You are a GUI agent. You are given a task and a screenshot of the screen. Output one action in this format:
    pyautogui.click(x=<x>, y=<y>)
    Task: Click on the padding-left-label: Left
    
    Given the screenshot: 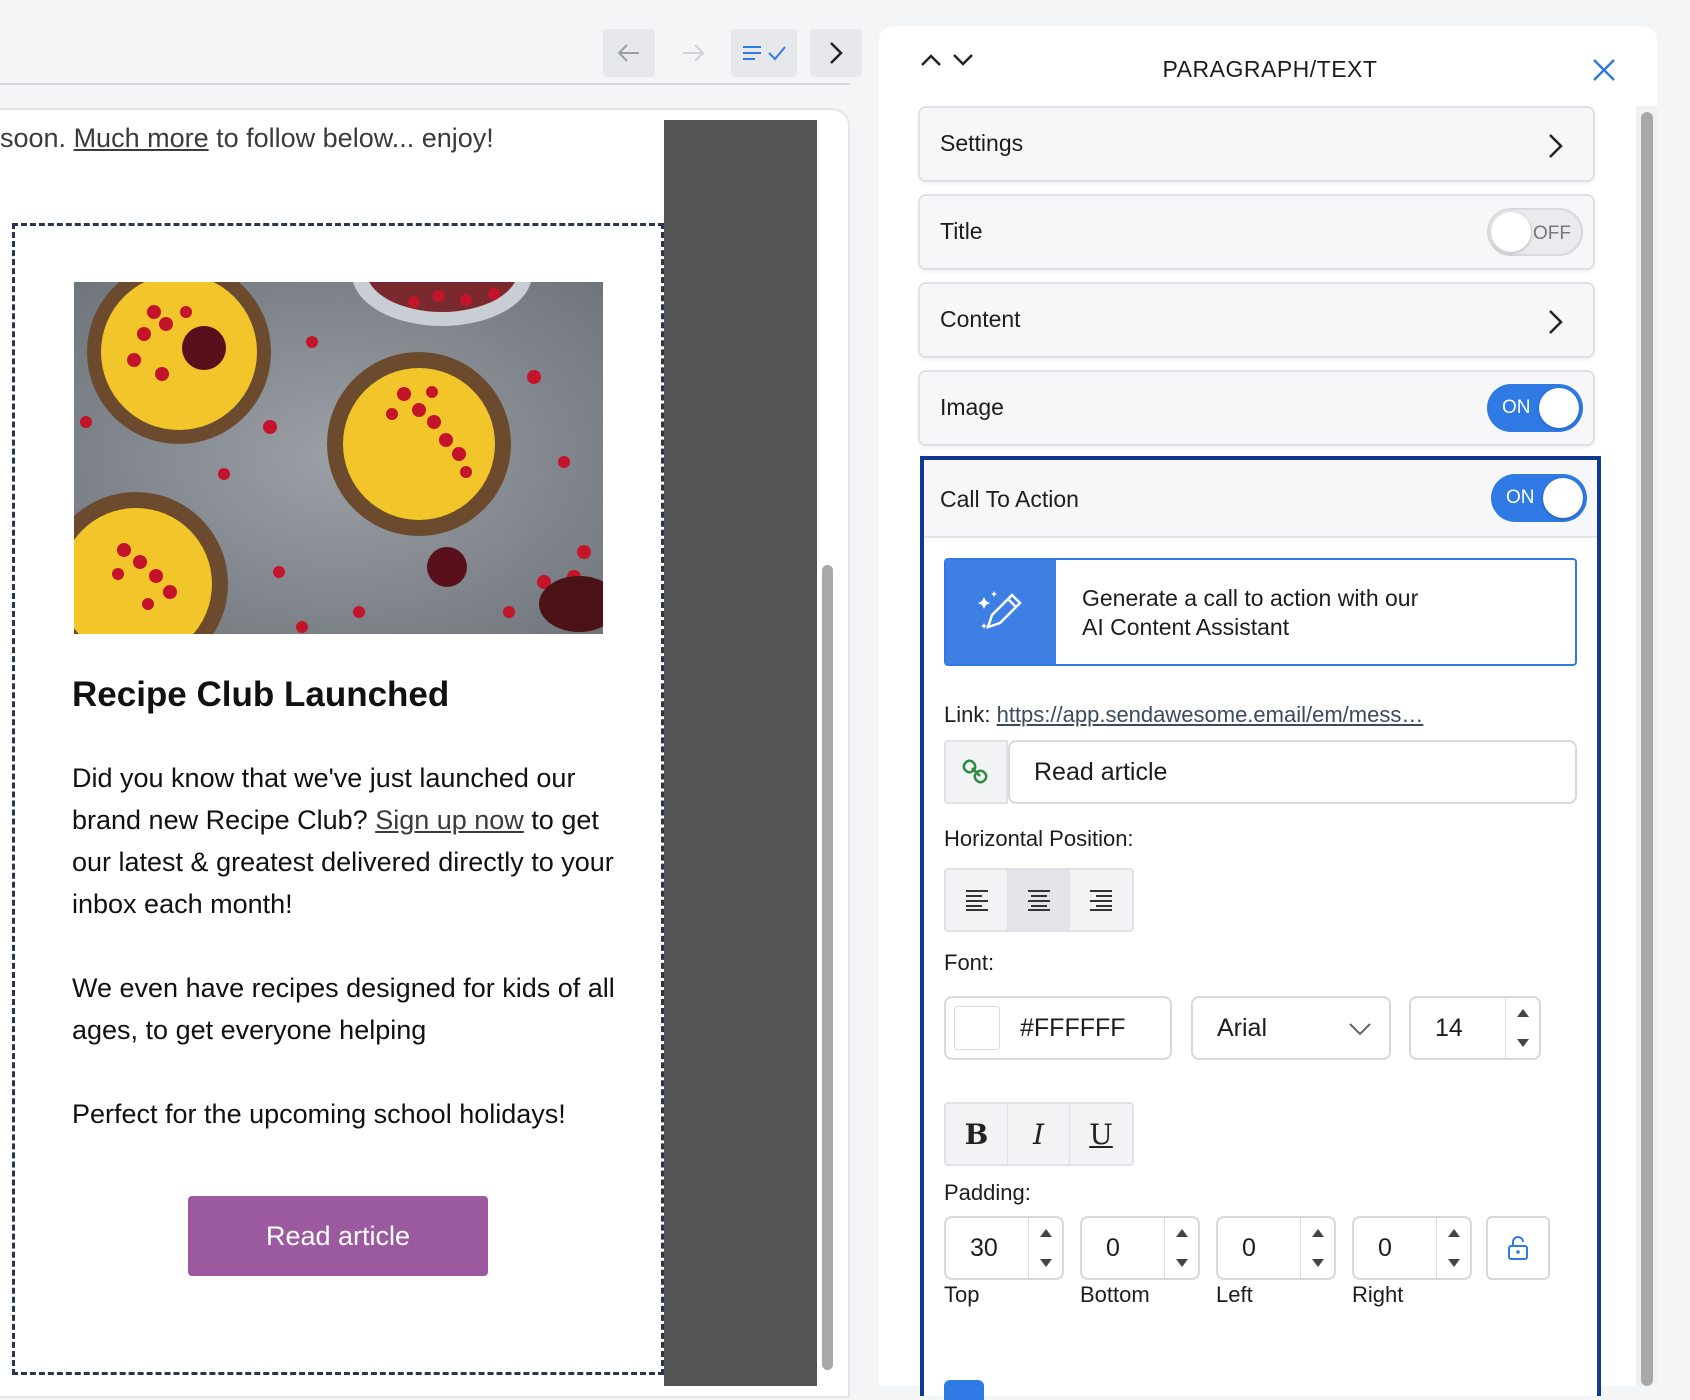 What is the action you would take?
    pyautogui.click(x=1234, y=1294)
    